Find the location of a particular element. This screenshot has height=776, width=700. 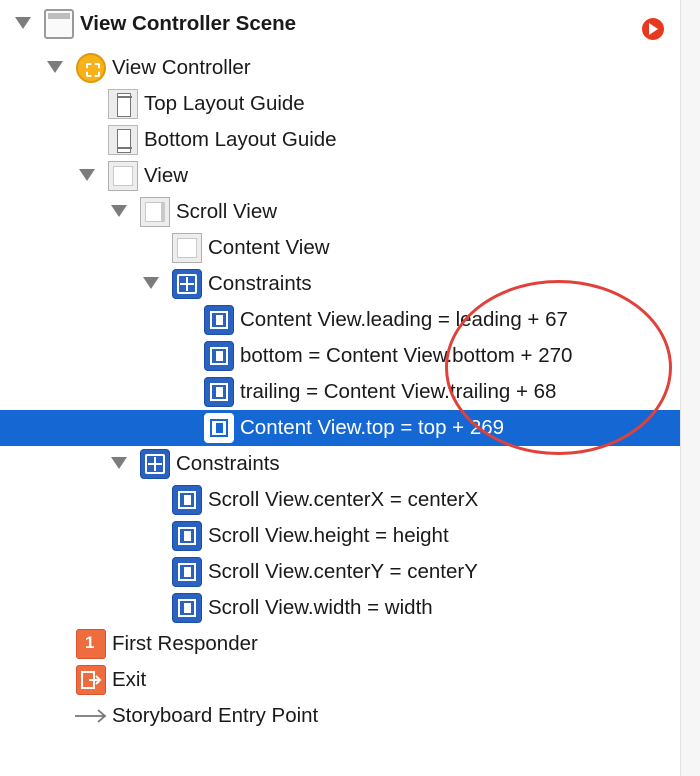

first-responder-icon: 1 is located at coordinates (91, 644).